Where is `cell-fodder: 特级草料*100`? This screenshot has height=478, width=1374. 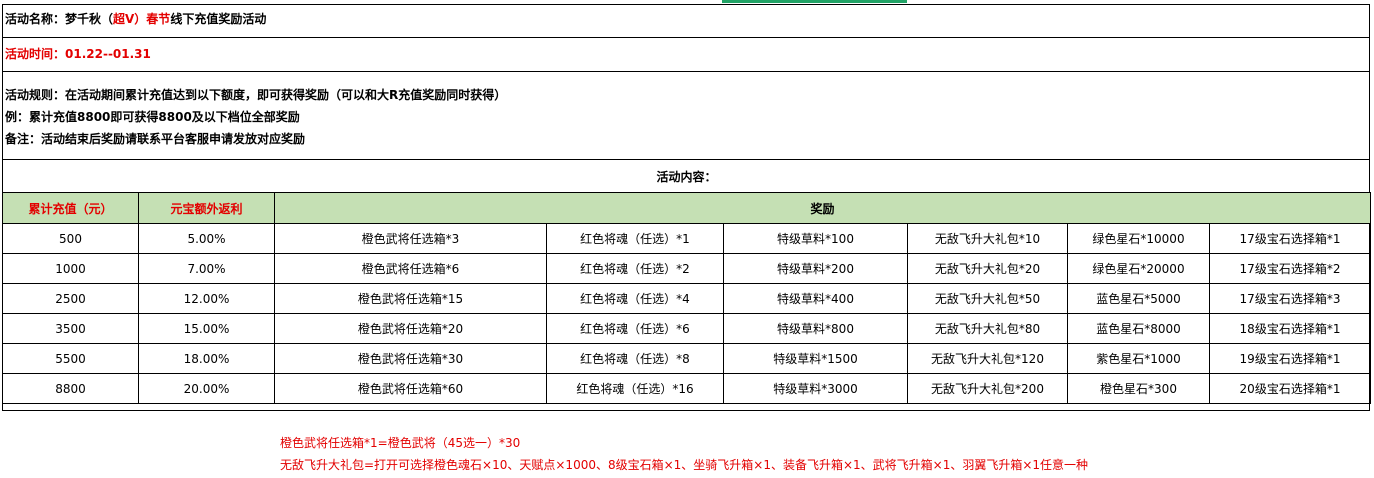 cell-fodder: 特级草料*100 is located at coordinates (815, 238).